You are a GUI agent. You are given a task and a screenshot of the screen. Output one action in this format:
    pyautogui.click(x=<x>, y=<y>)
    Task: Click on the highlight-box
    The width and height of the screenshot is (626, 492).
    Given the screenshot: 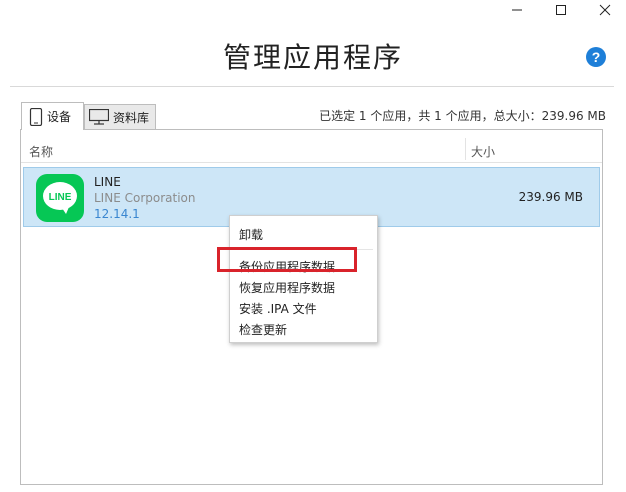 What is the action you would take?
    pyautogui.click(x=287, y=259)
    